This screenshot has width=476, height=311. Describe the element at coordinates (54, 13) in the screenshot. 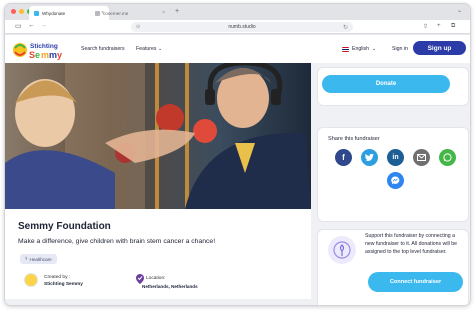

I see `tab-title: Whydonate` at that location.